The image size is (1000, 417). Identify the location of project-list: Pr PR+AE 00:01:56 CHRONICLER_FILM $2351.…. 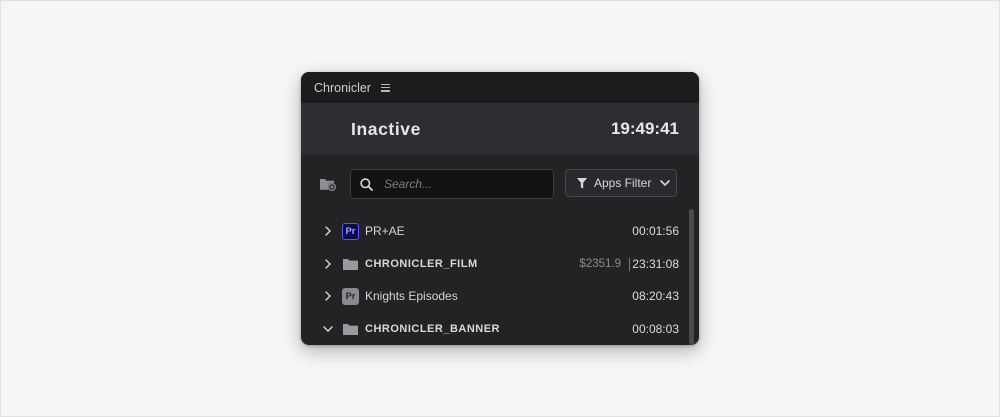
(500, 280).